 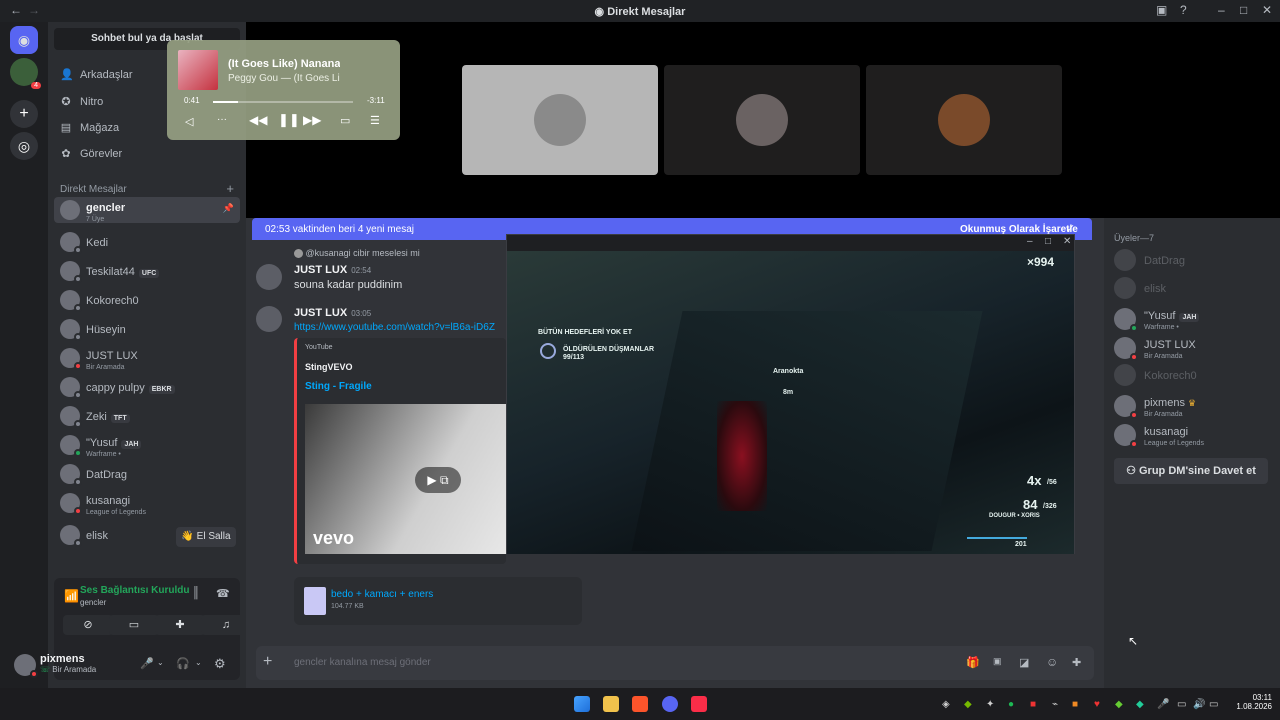 I want to click on user-avatar, so click(x=26, y=666).